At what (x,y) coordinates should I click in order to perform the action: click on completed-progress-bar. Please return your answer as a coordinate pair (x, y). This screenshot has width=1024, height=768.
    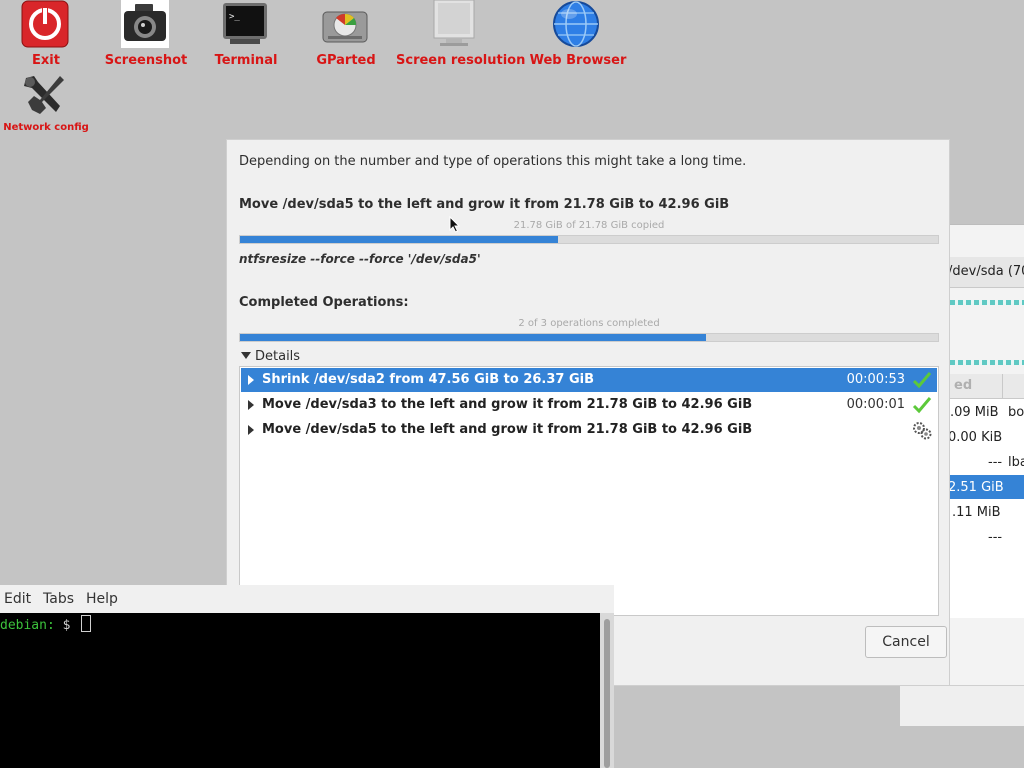
    Looking at the image, I should click on (589, 337).